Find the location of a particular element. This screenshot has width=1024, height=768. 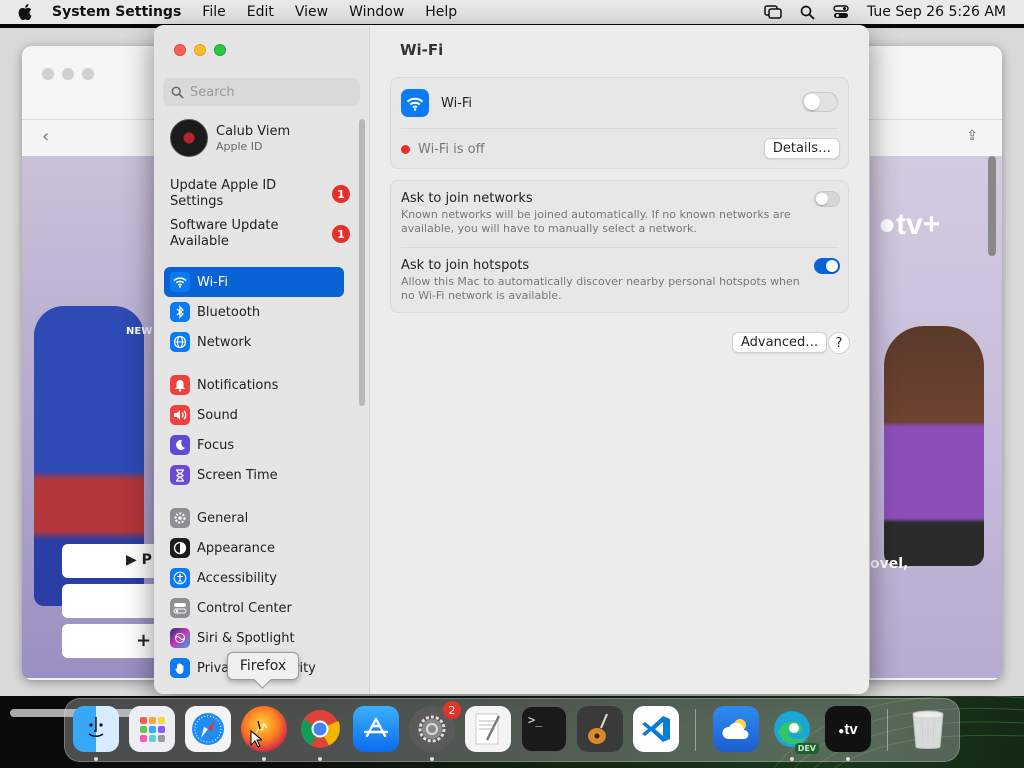

control-center-icon is located at coordinates (180, 608).